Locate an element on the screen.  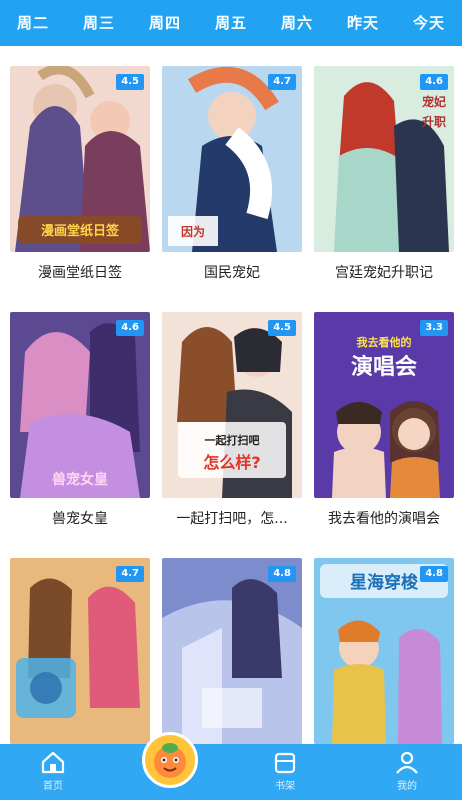
home-icon is located at coordinates (53, 762).